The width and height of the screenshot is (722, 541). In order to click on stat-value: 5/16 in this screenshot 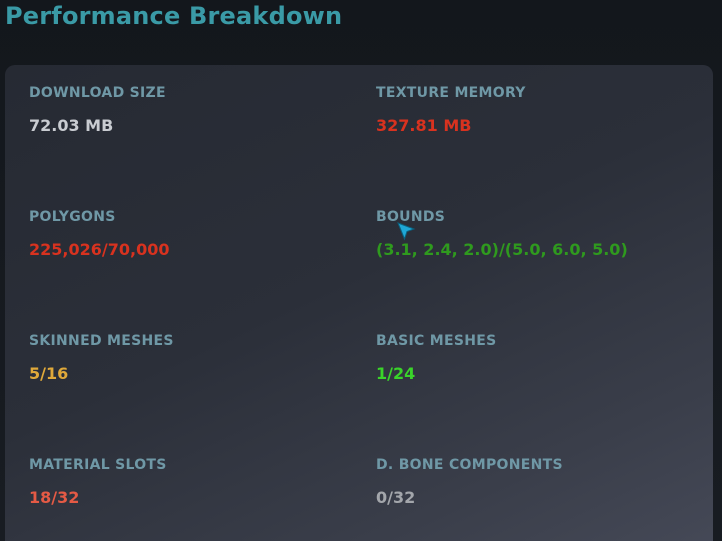, I will do `click(49, 373)`.